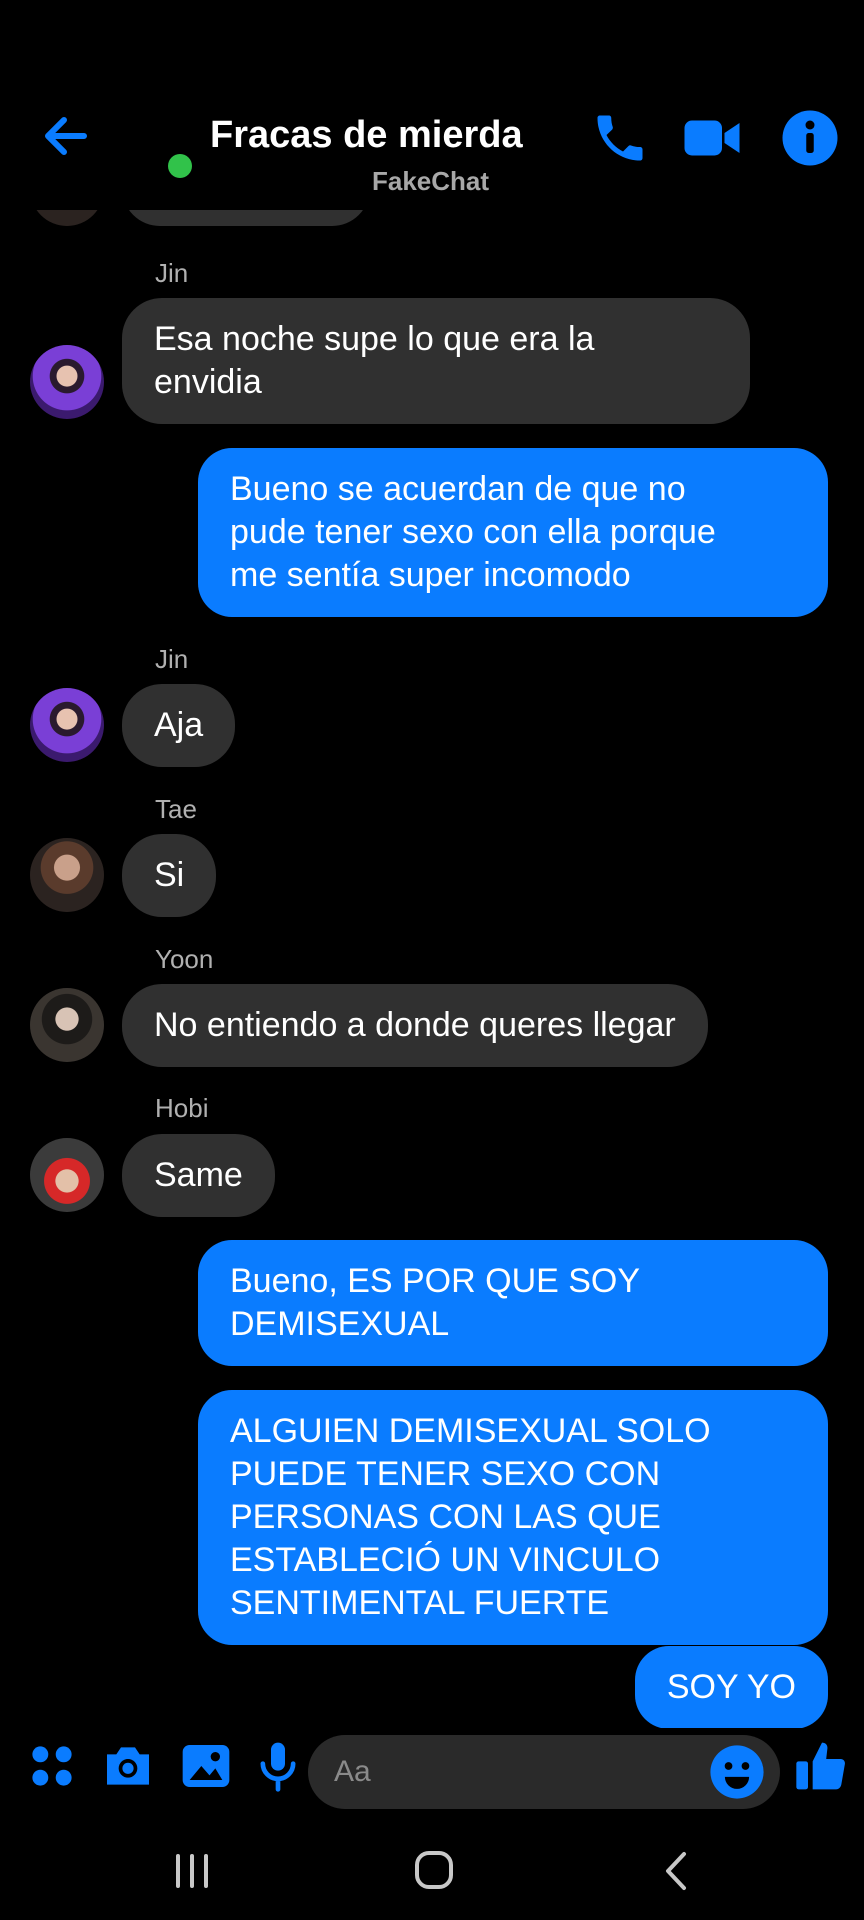 The height and width of the screenshot is (1920, 864). What do you see at coordinates (544, 1772) in the screenshot?
I see `message-input: Aa` at bounding box center [544, 1772].